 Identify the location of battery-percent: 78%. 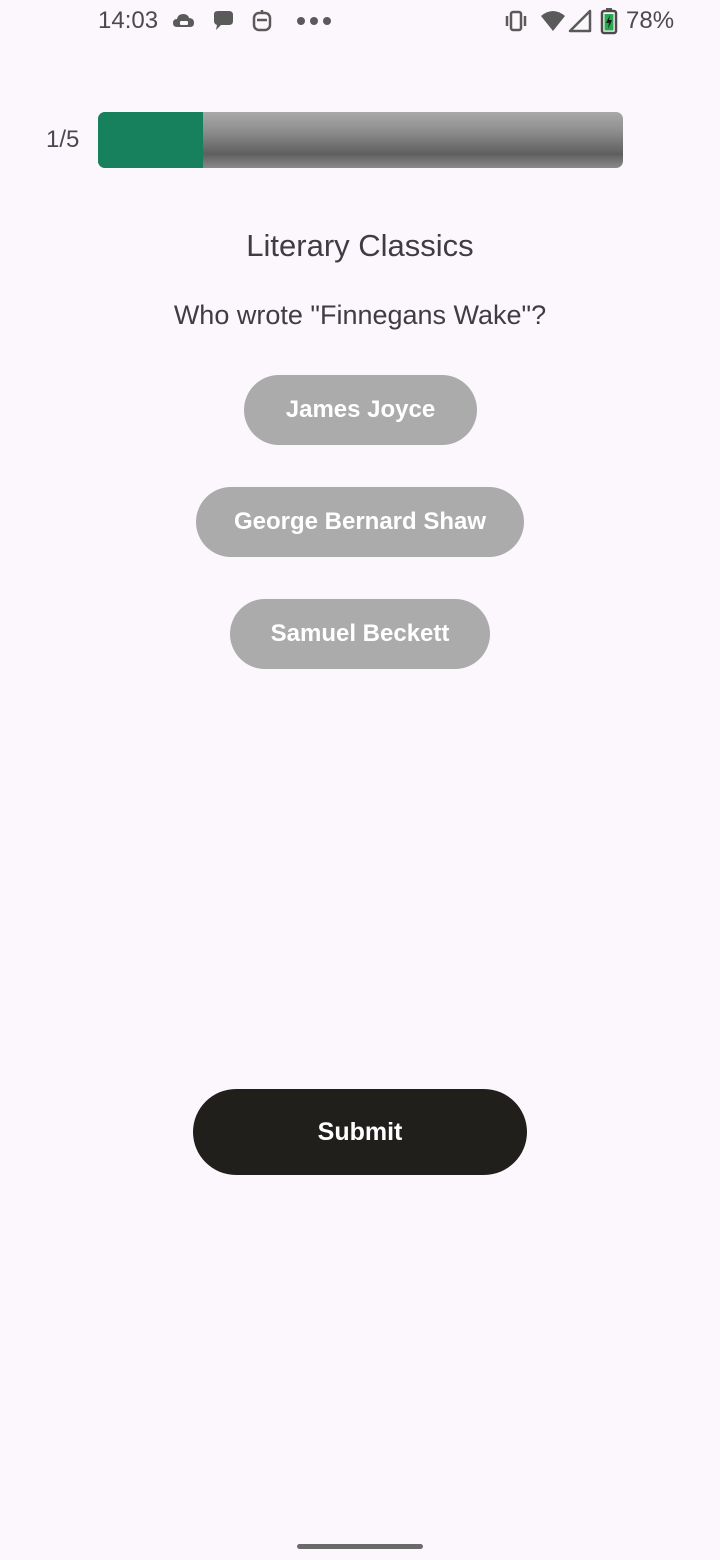
(650, 20).